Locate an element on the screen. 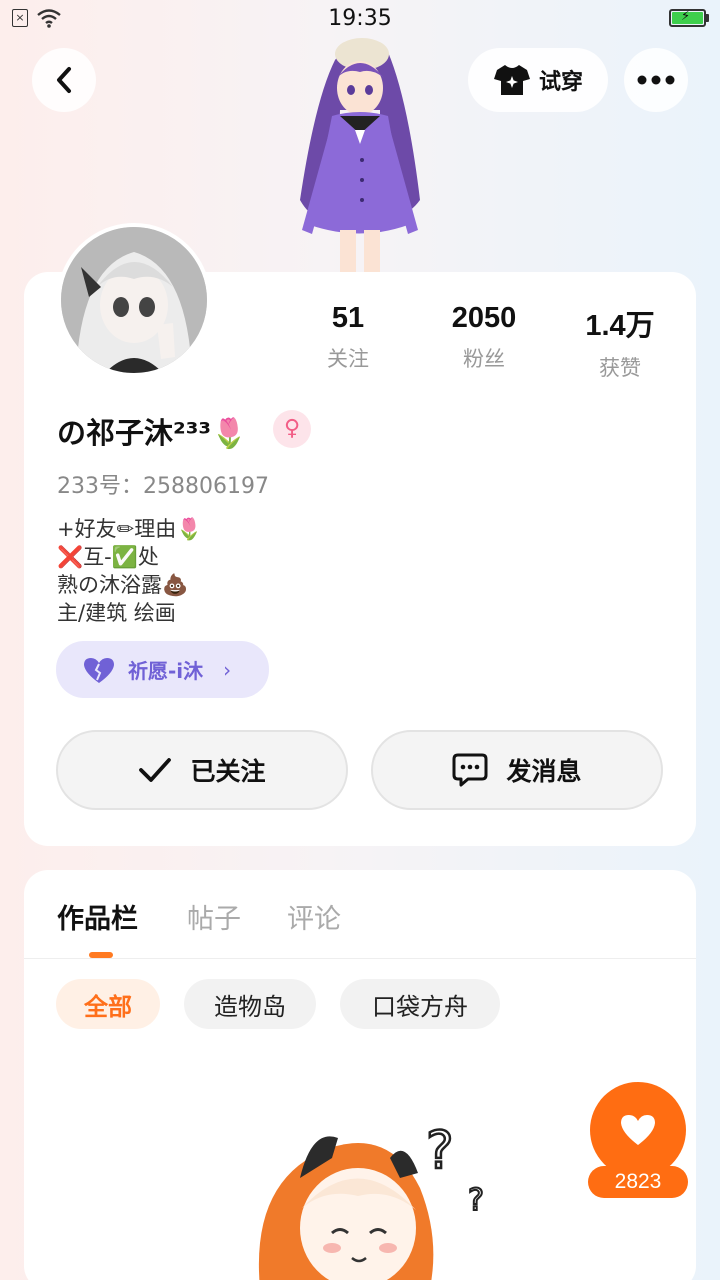 The image size is (720, 1280). status-time: 19:35 is located at coordinates (360, 18).